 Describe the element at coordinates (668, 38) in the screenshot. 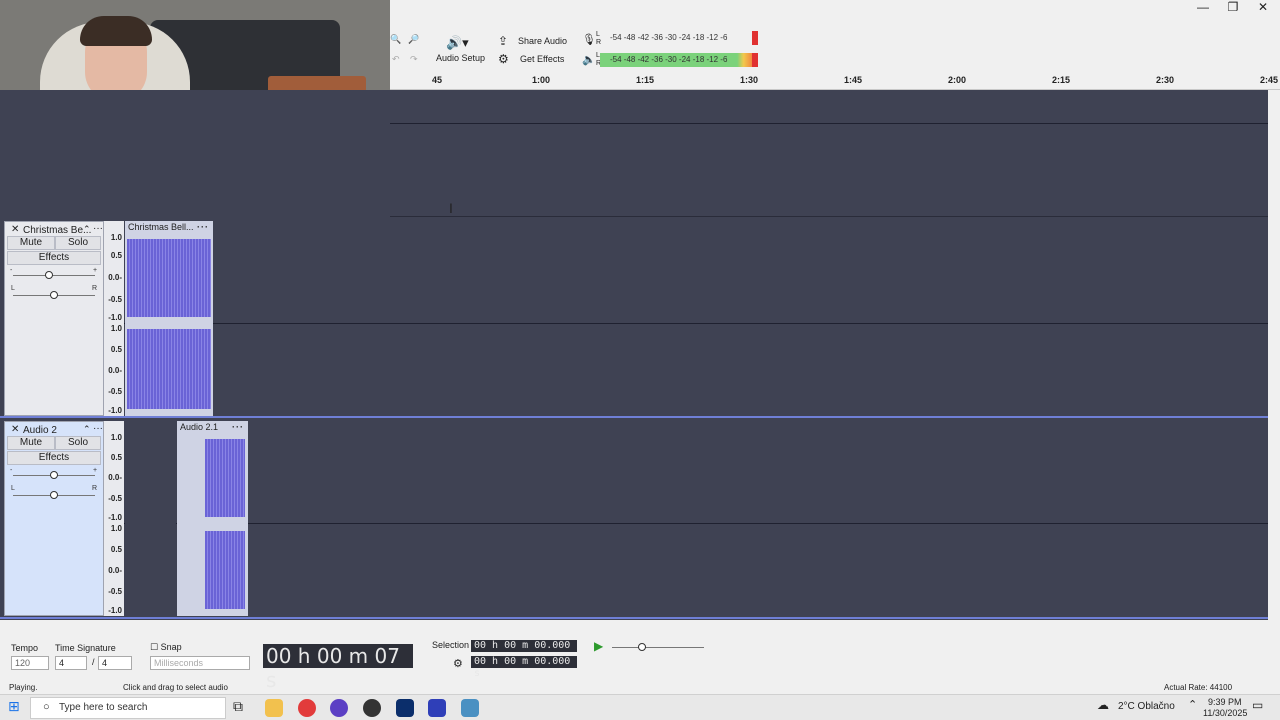

I see `record-meter: -54 -48 -42 -36 -30 -24 -18 -12 -6` at that location.